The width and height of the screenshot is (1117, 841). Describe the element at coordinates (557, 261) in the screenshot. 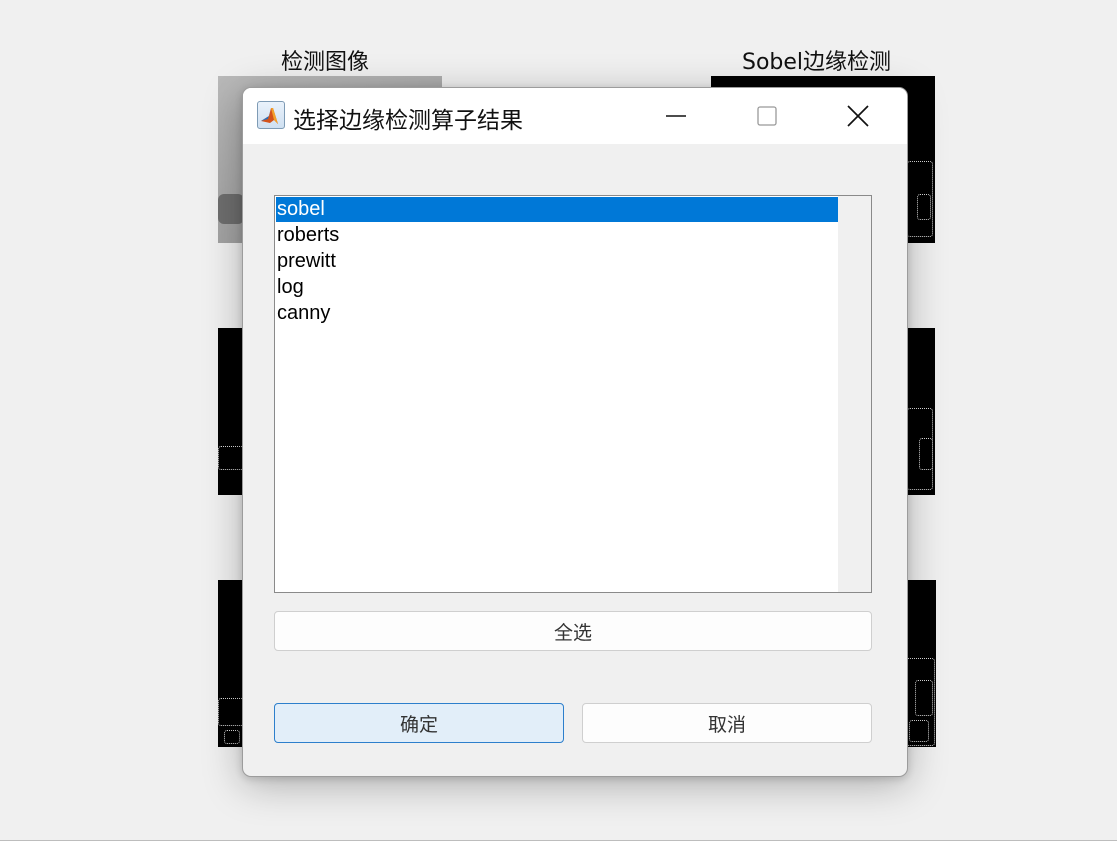

I see `list-item-prewitt: prewitt` at that location.